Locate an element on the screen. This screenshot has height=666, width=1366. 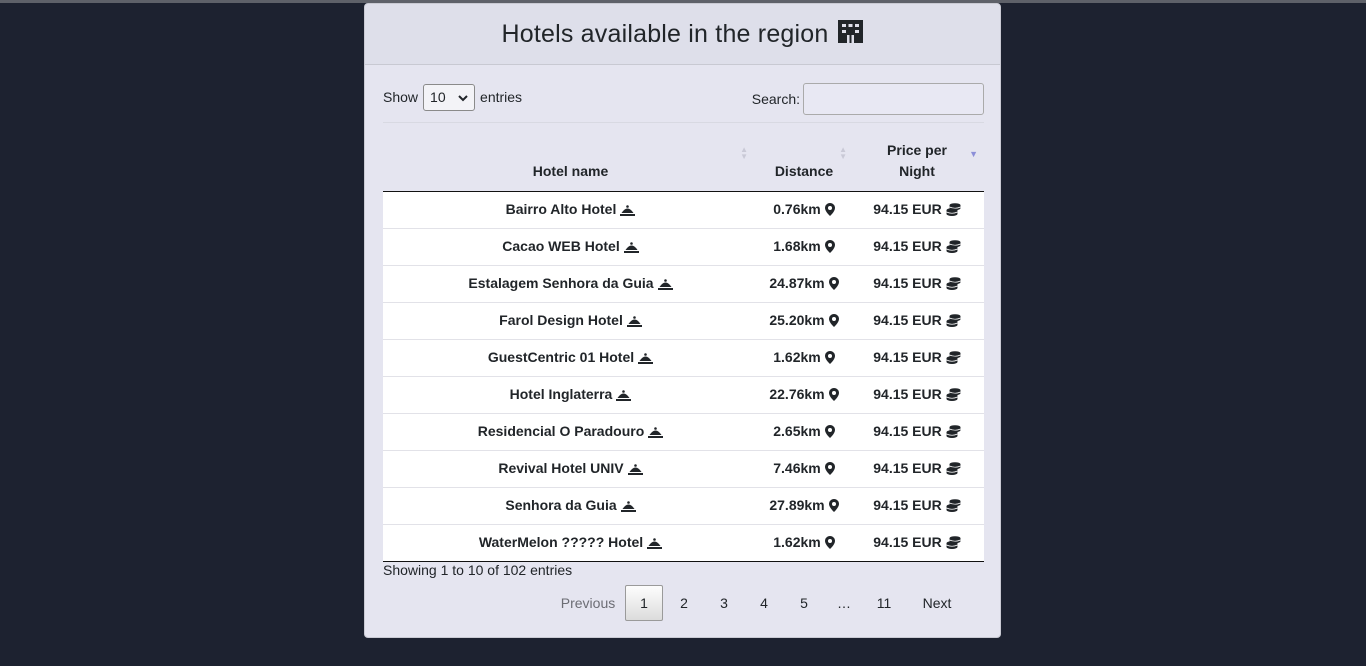
distance-cell: 25.20km is located at coordinates (804, 321).